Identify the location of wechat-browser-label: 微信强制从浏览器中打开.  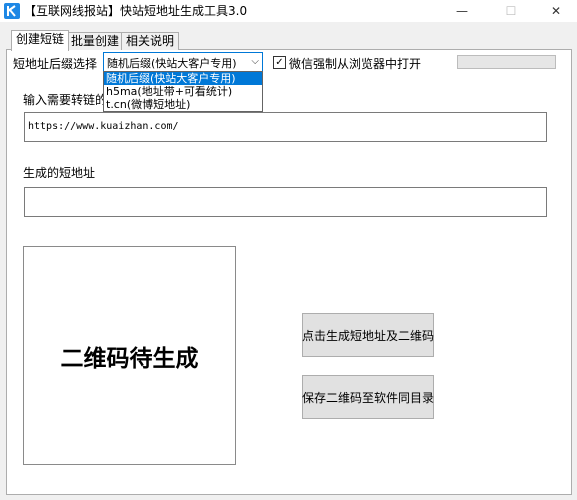
(355, 64).